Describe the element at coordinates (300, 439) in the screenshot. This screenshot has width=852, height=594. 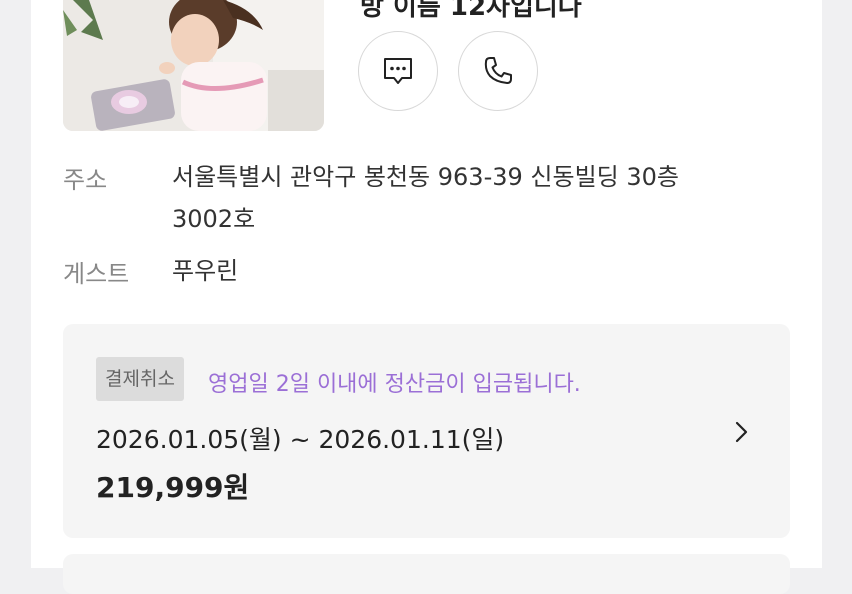
I see `reservation-date-range: 2026.01.05(월) ~ 2026.01.11(일)` at that location.